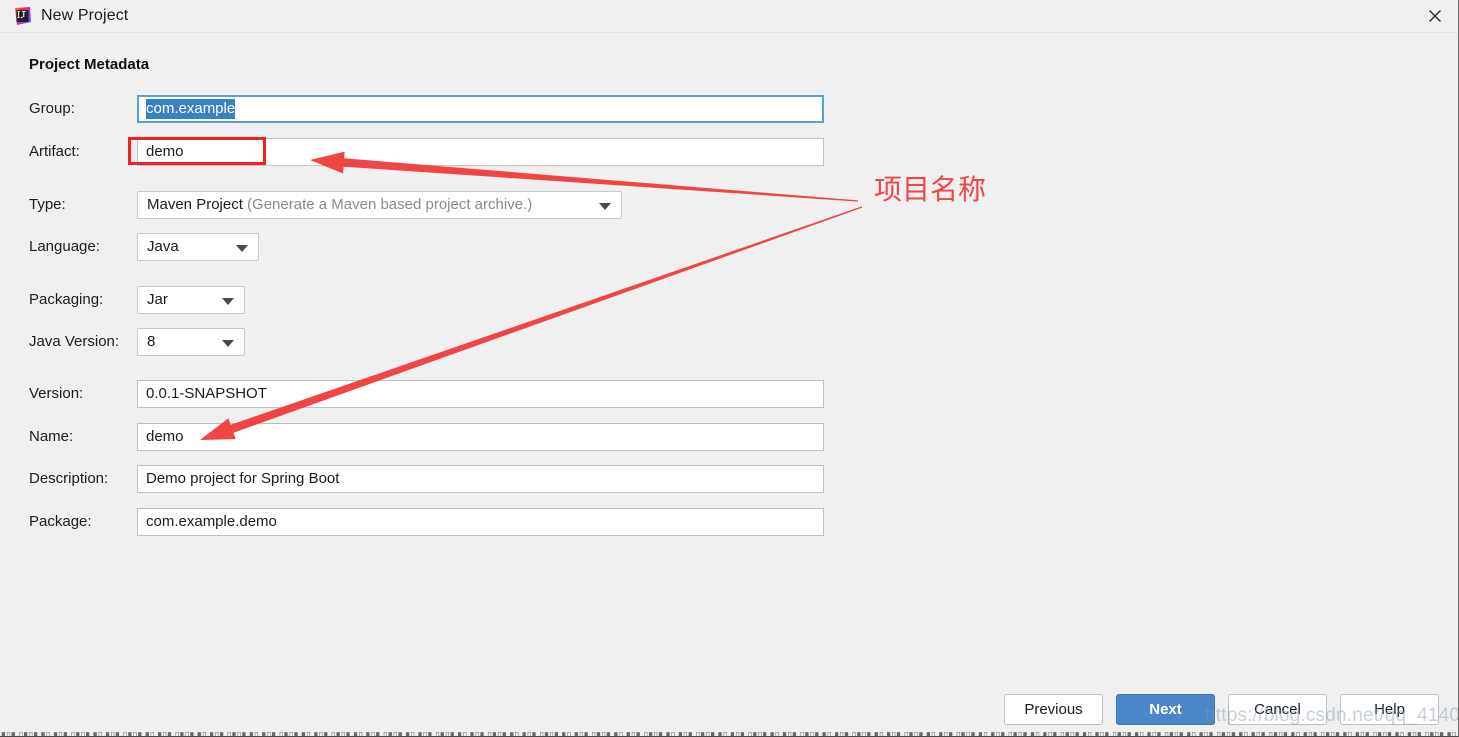 This screenshot has height=737, width=1459. Describe the element at coordinates (69, 478) in the screenshot. I see `description-label: Description:` at that location.